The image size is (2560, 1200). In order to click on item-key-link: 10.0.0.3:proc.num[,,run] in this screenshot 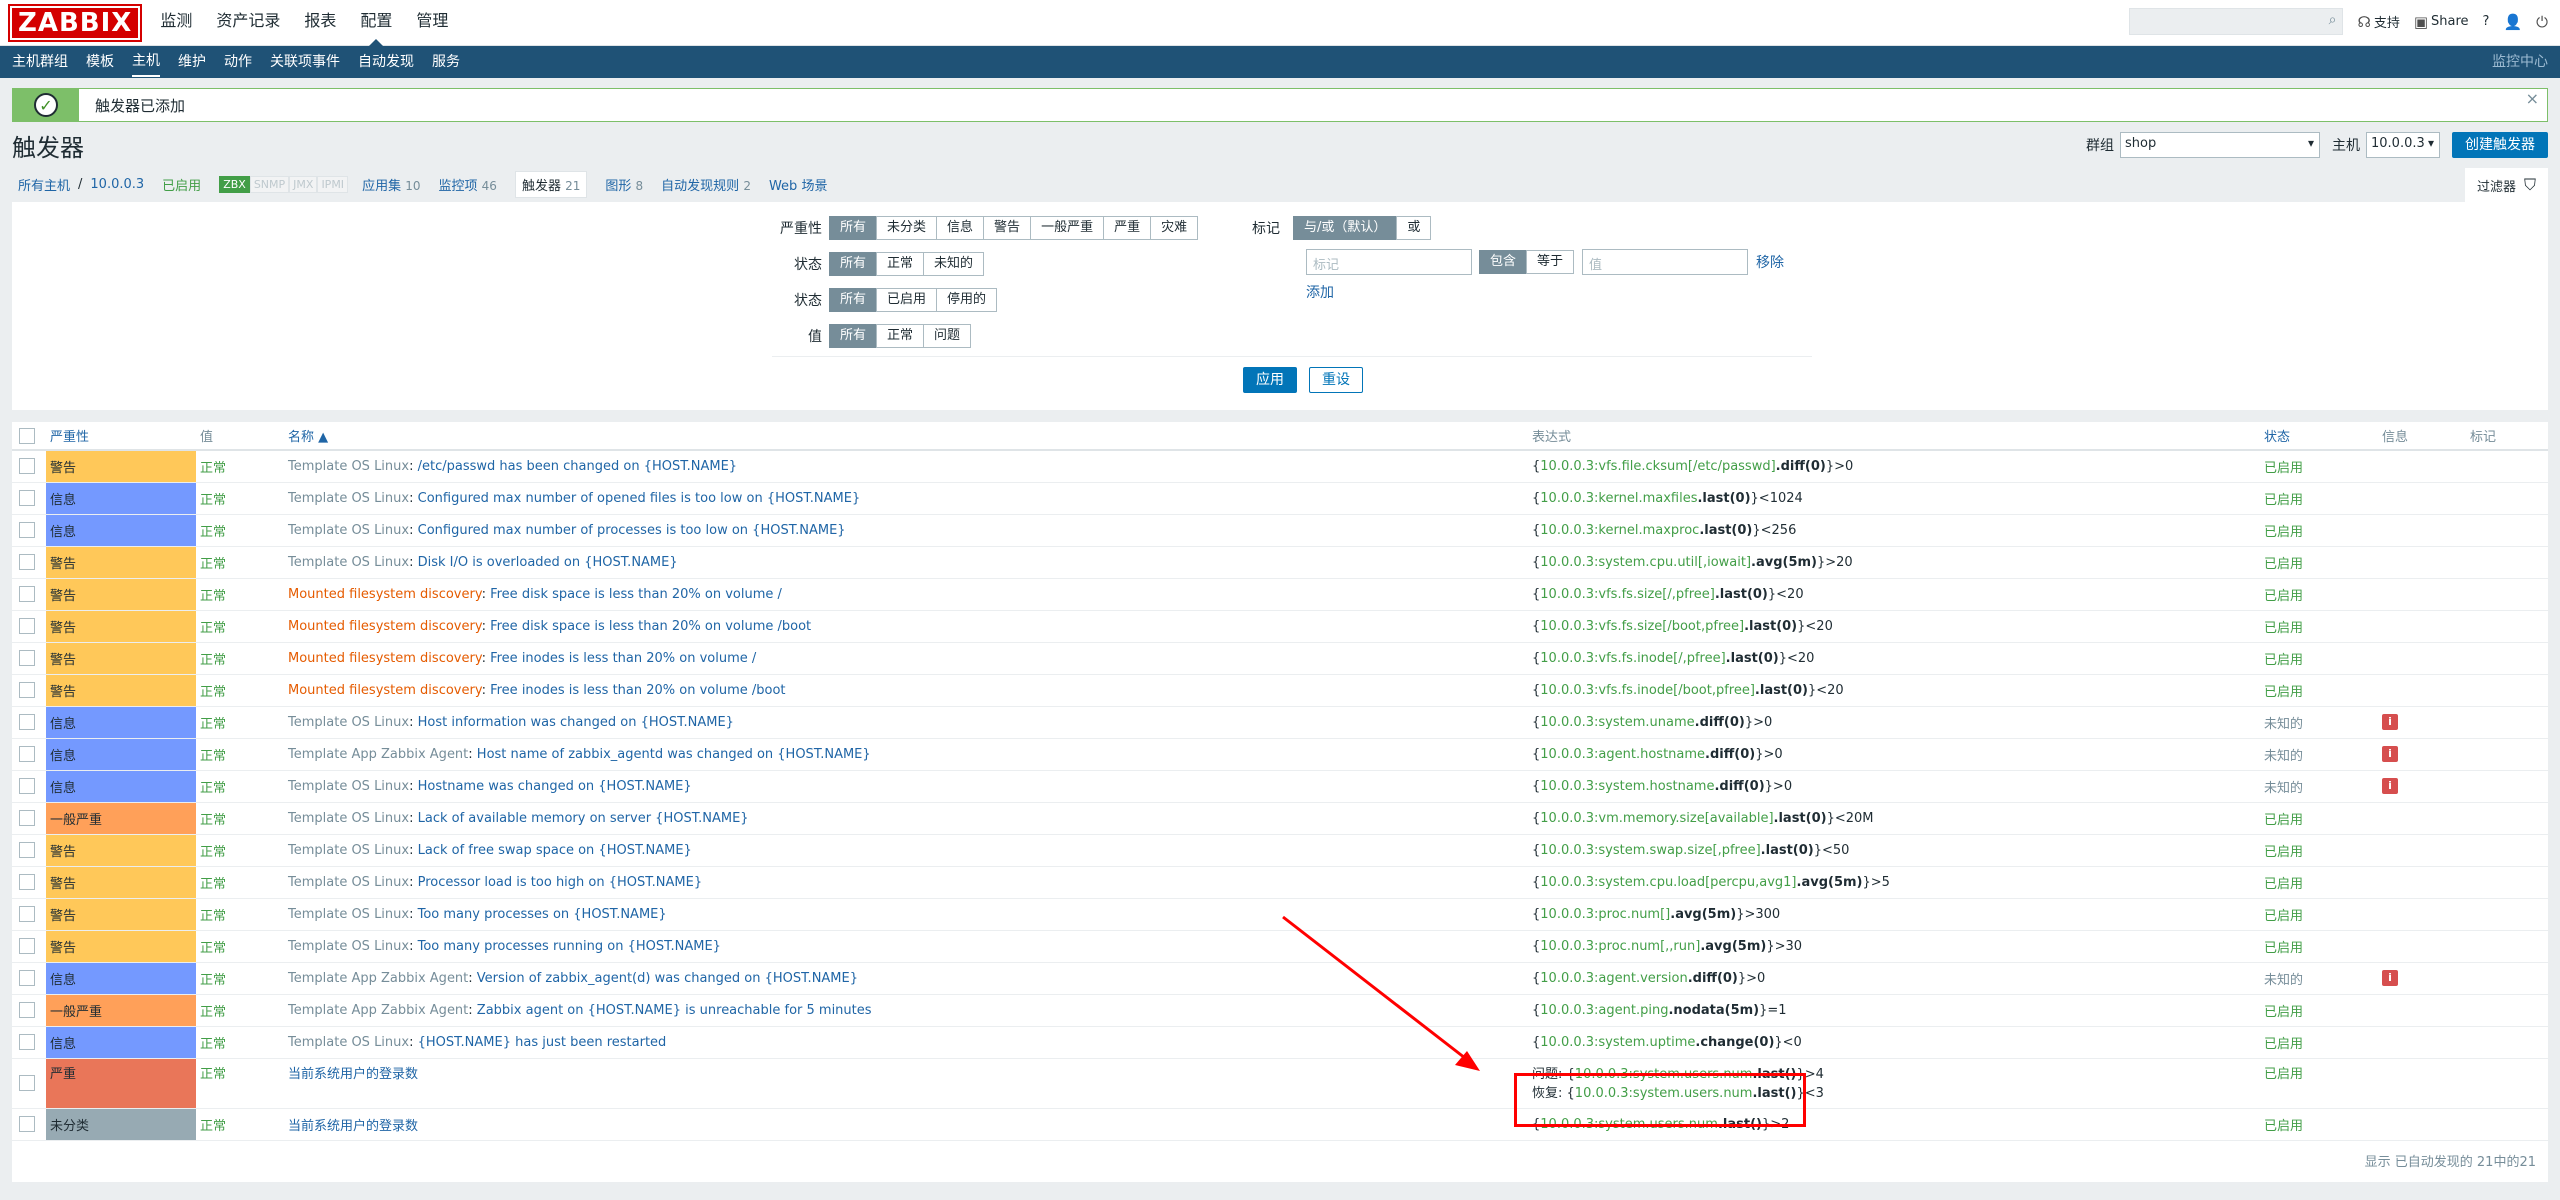, I will do `click(1620, 946)`.